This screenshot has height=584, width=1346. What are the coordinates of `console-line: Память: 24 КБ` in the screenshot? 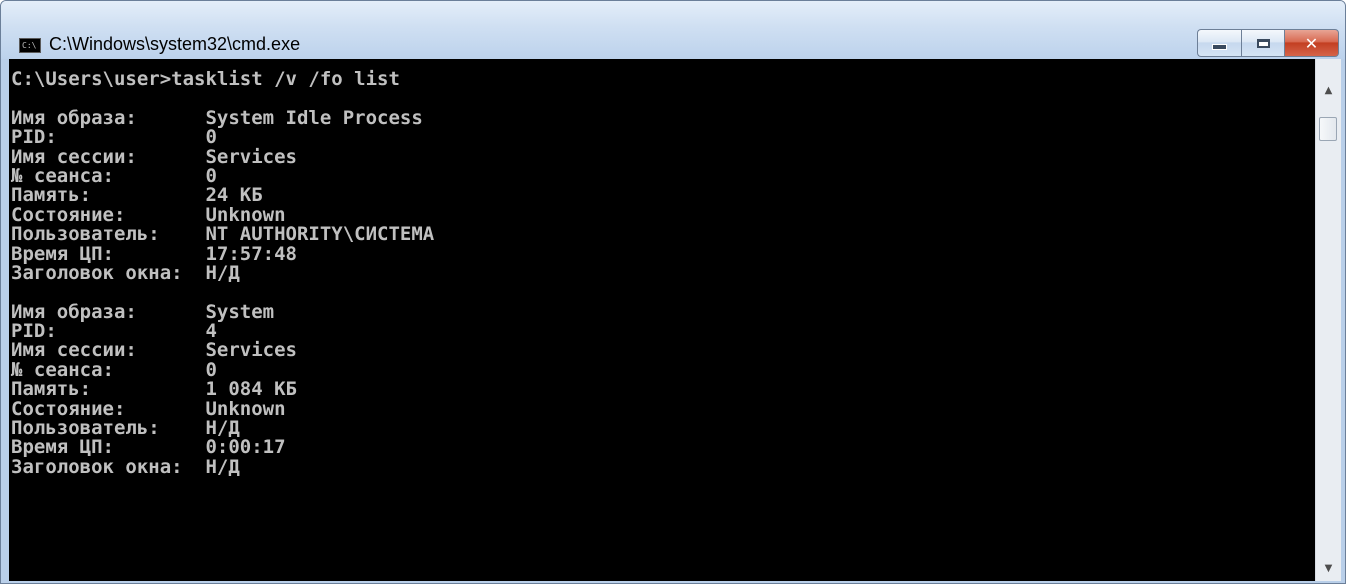 It's located at (137, 195).